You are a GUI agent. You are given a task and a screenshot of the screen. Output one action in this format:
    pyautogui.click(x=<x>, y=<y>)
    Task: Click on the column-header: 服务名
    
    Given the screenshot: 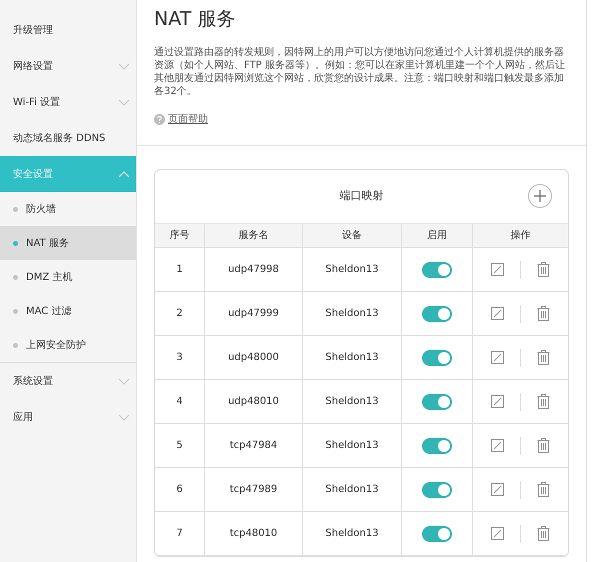 What is the action you would take?
    pyautogui.click(x=254, y=235)
    